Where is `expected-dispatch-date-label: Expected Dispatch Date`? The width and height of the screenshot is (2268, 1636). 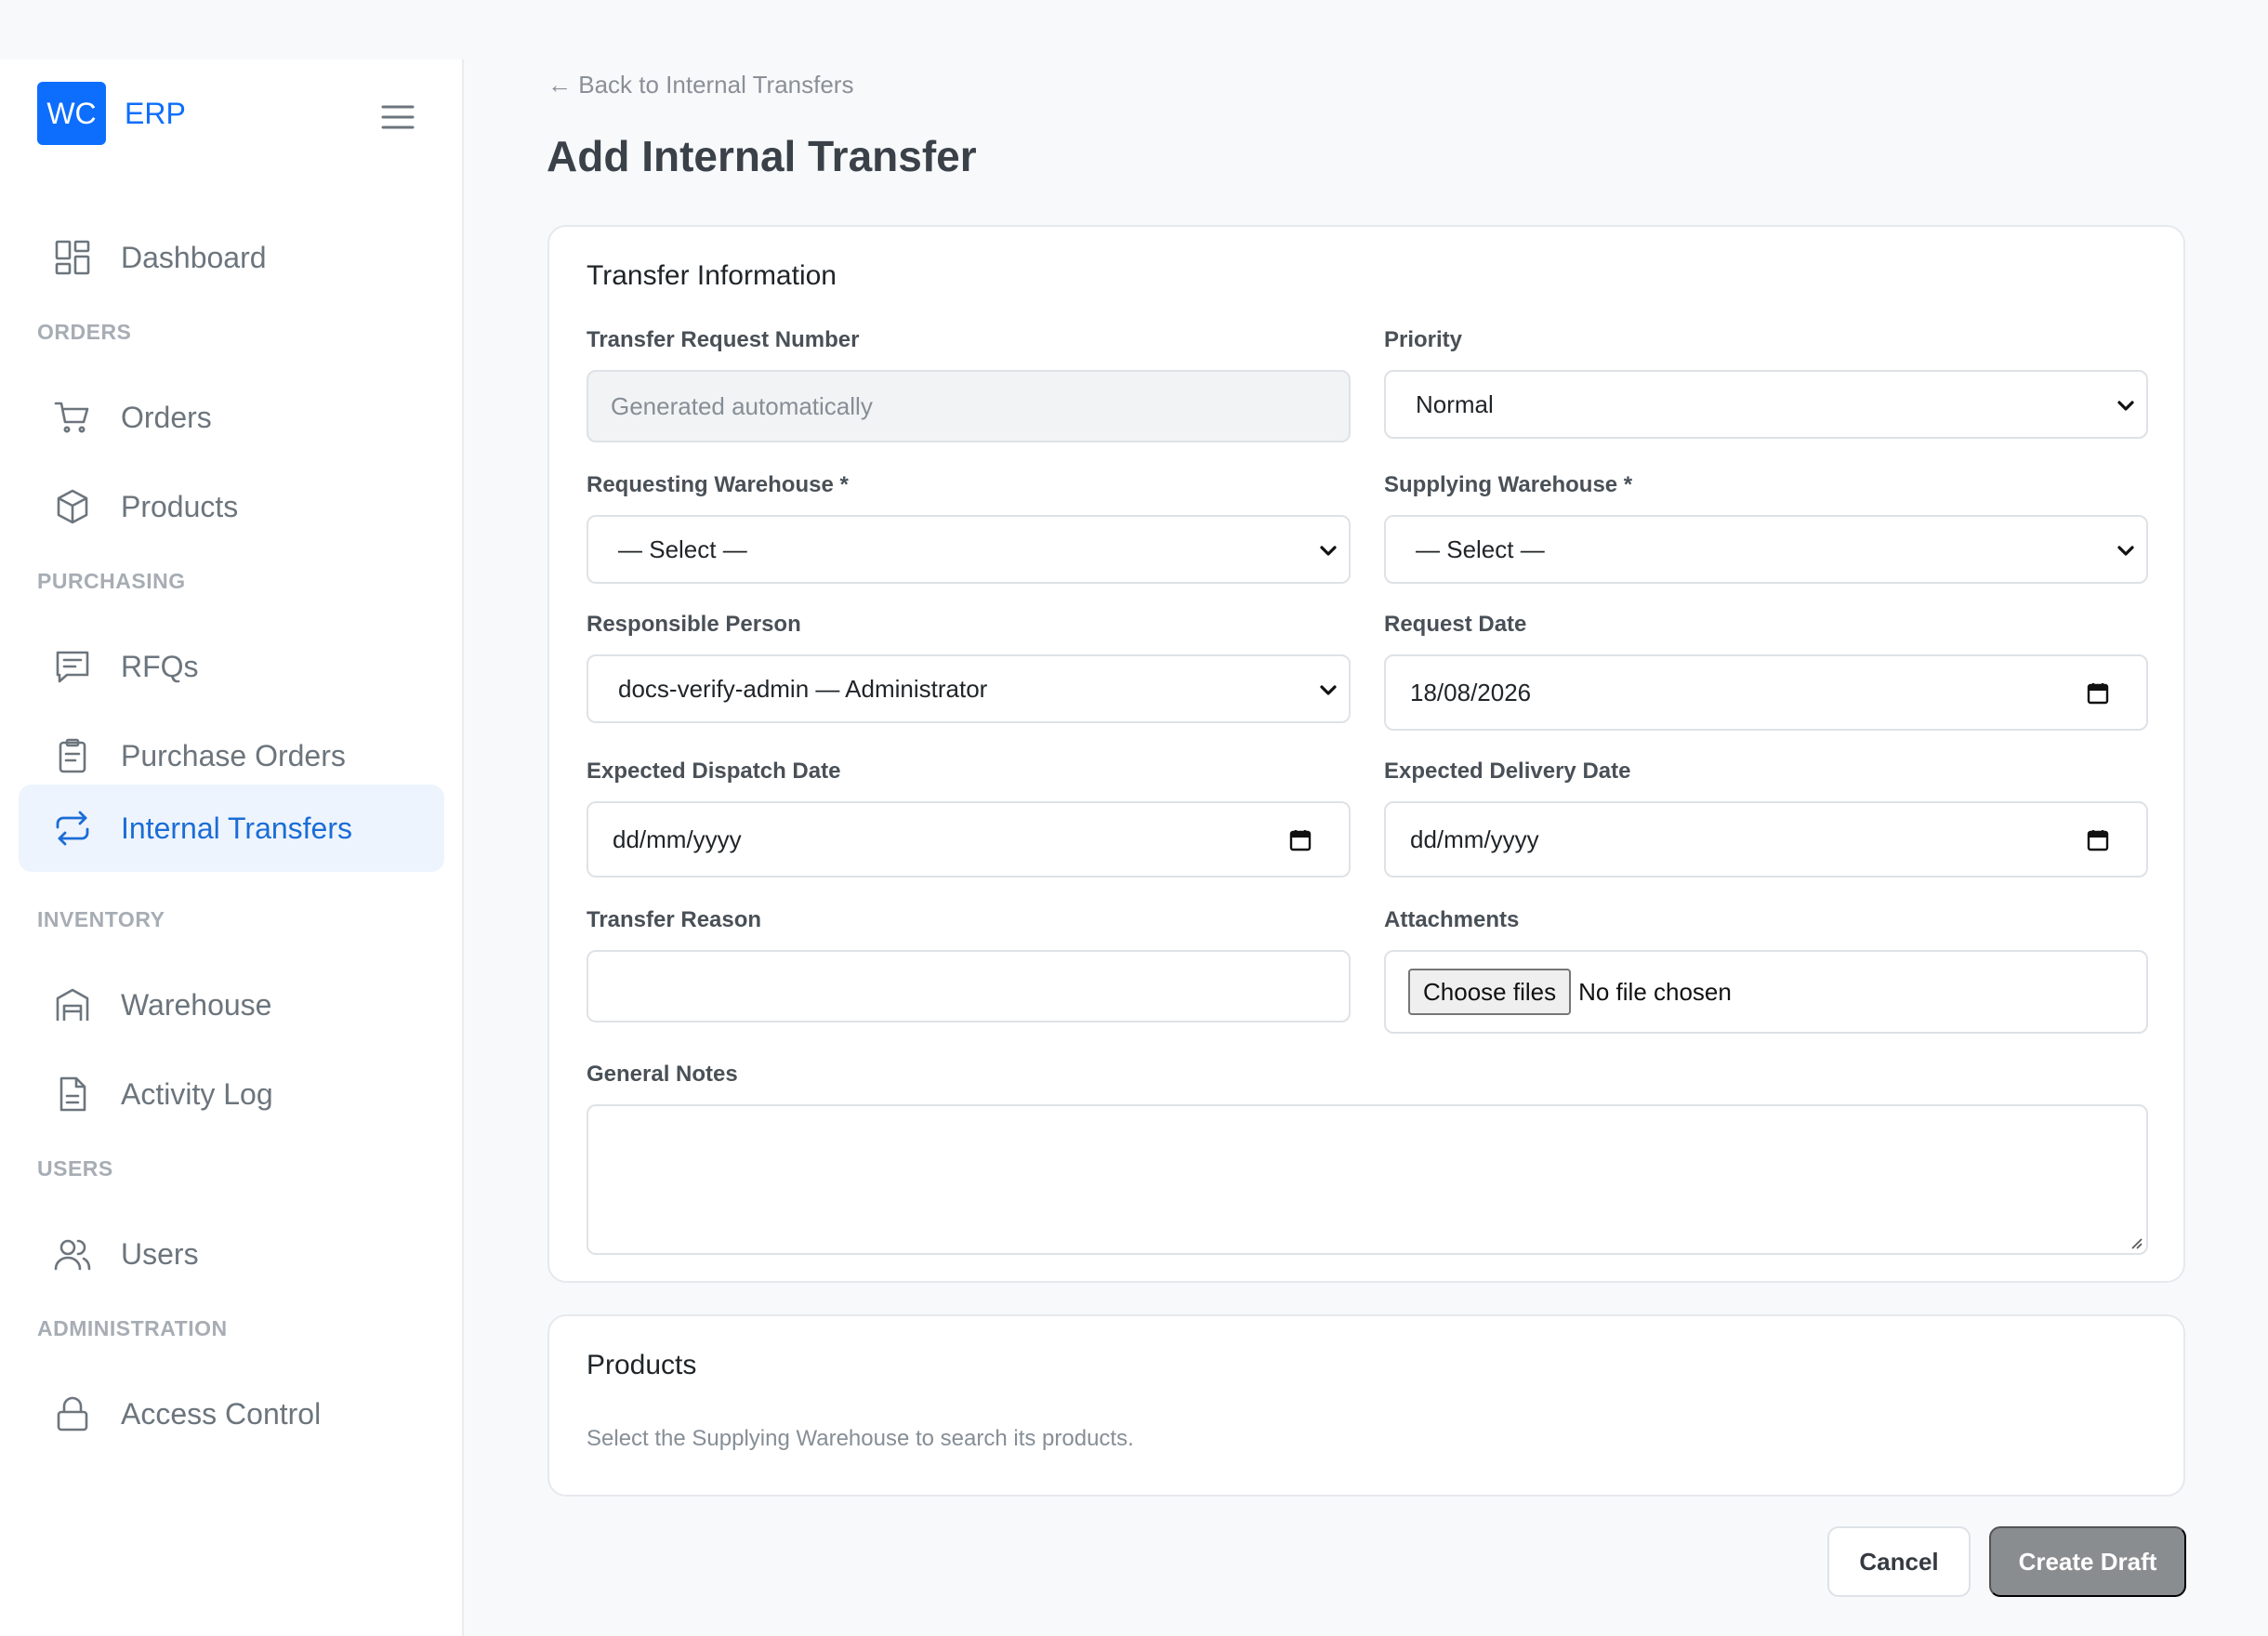 expected-dispatch-date-label: Expected Dispatch Date is located at coordinates (714, 771).